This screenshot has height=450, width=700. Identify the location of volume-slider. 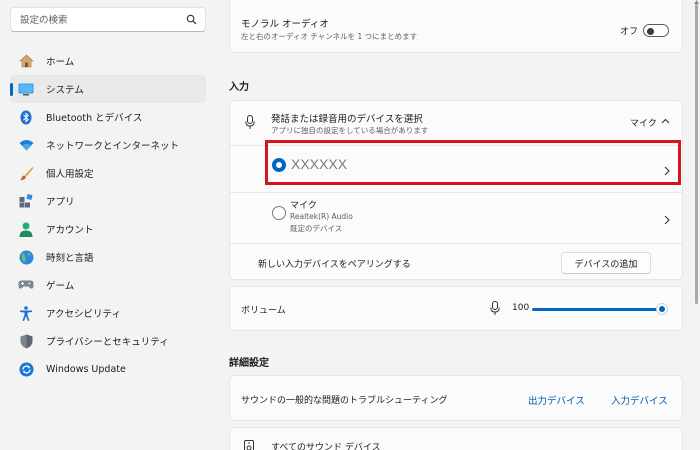
(601, 309).